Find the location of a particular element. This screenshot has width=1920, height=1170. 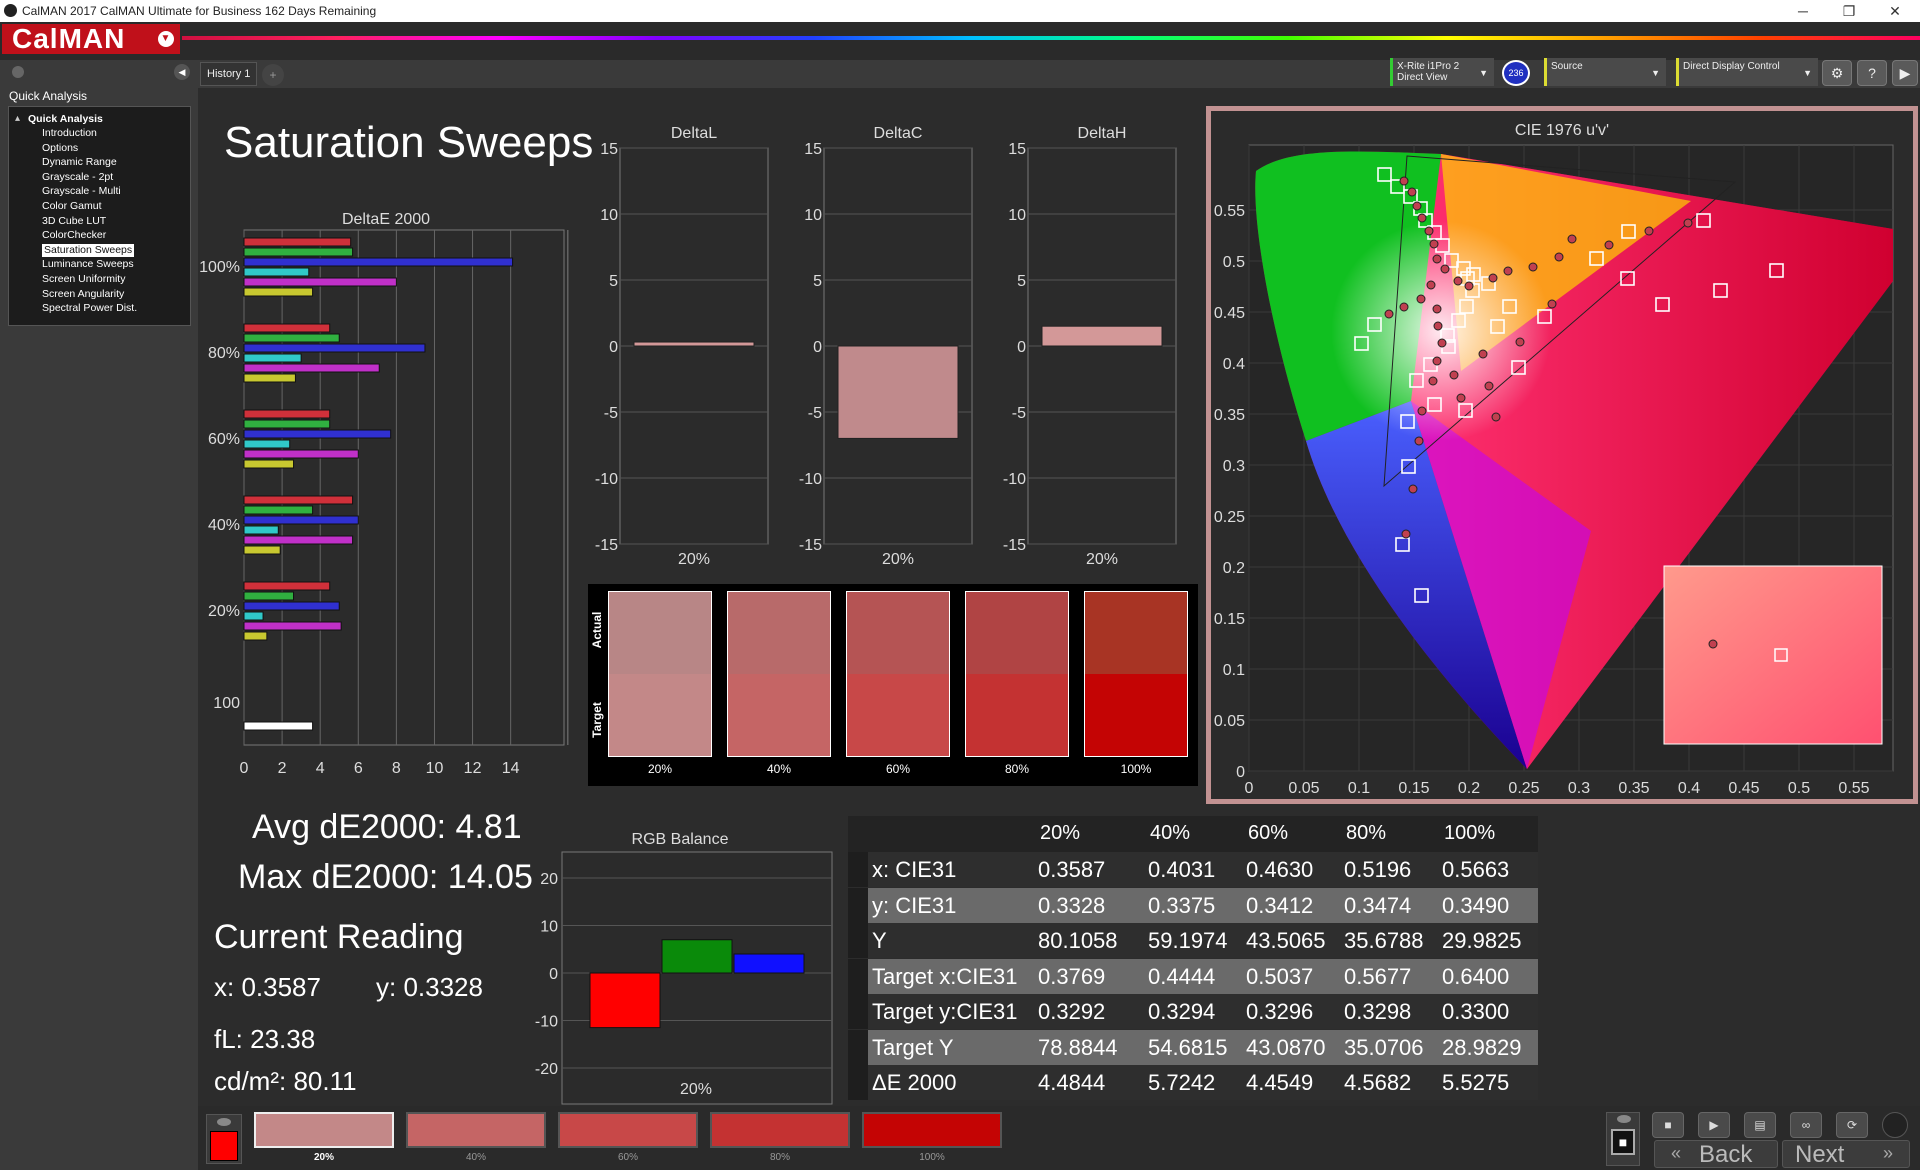

sidebar-item-grayscale-multi: Grayscale - Multi is located at coordinates (81, 191).